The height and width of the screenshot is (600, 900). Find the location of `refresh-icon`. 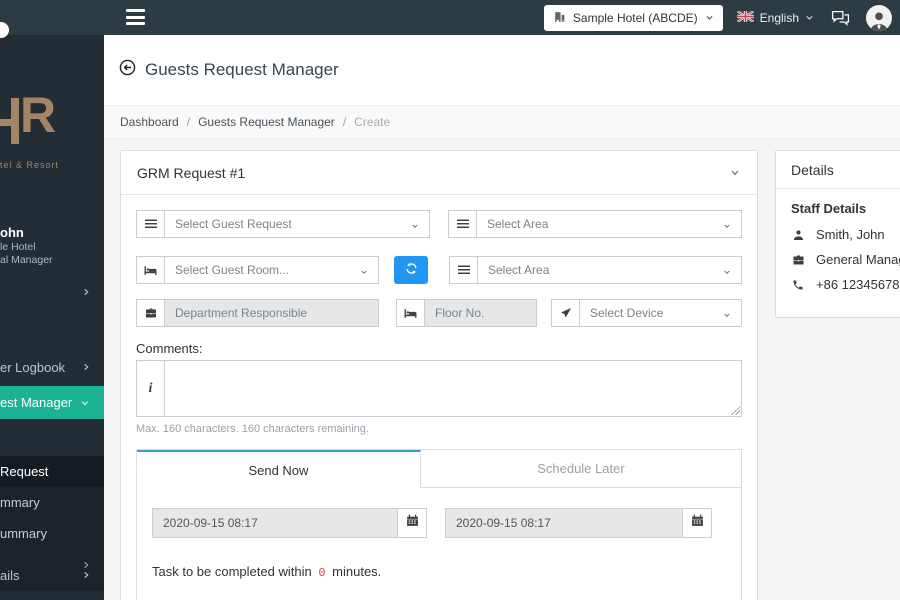

refresh-icon is located at coordinates (411, 270).